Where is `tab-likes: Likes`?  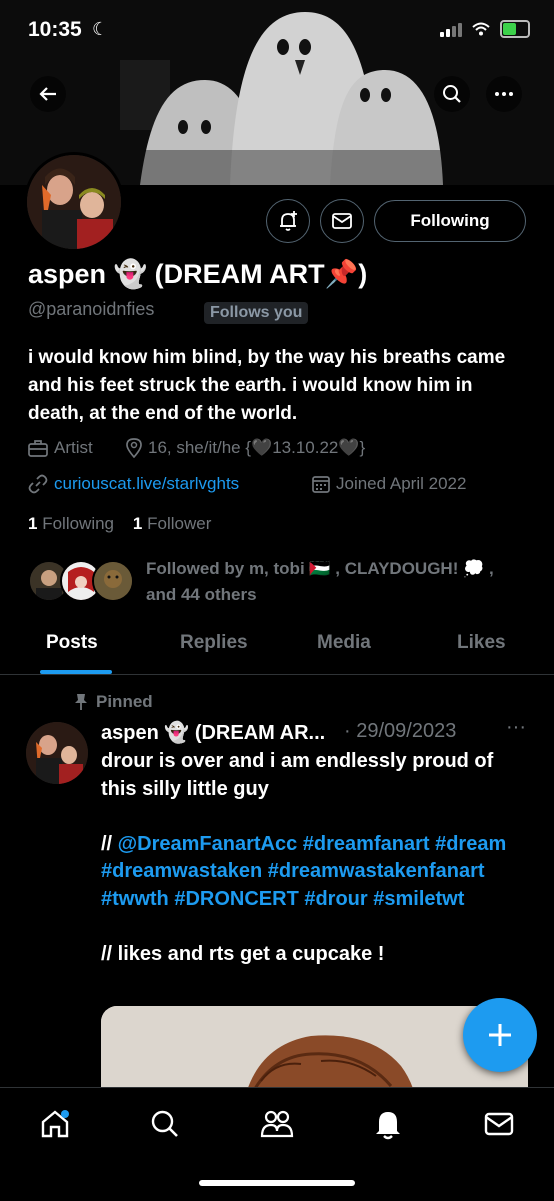 tab-likes: Likes is located at coordinates (481, 643).